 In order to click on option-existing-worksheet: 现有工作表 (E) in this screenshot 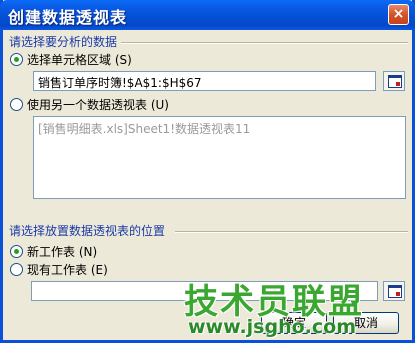, I will do `click(59, 269)`.